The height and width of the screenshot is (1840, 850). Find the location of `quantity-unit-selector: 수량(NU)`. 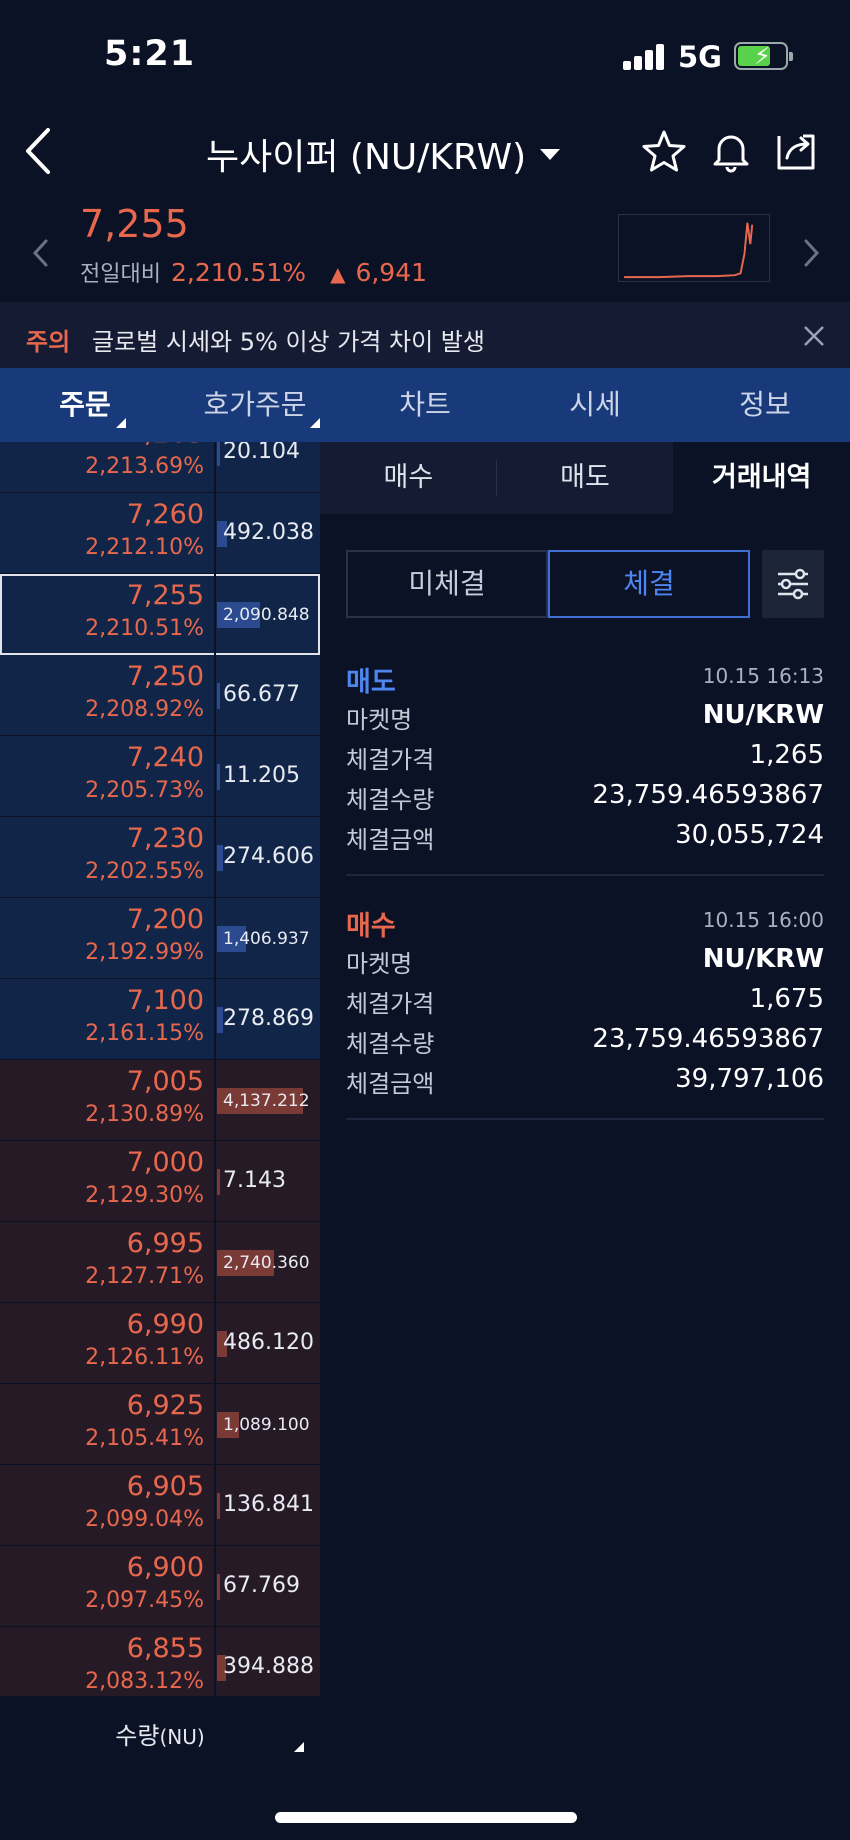

quantity-unit-selector: 수량(NU) is located at coordinates (160, 1731).